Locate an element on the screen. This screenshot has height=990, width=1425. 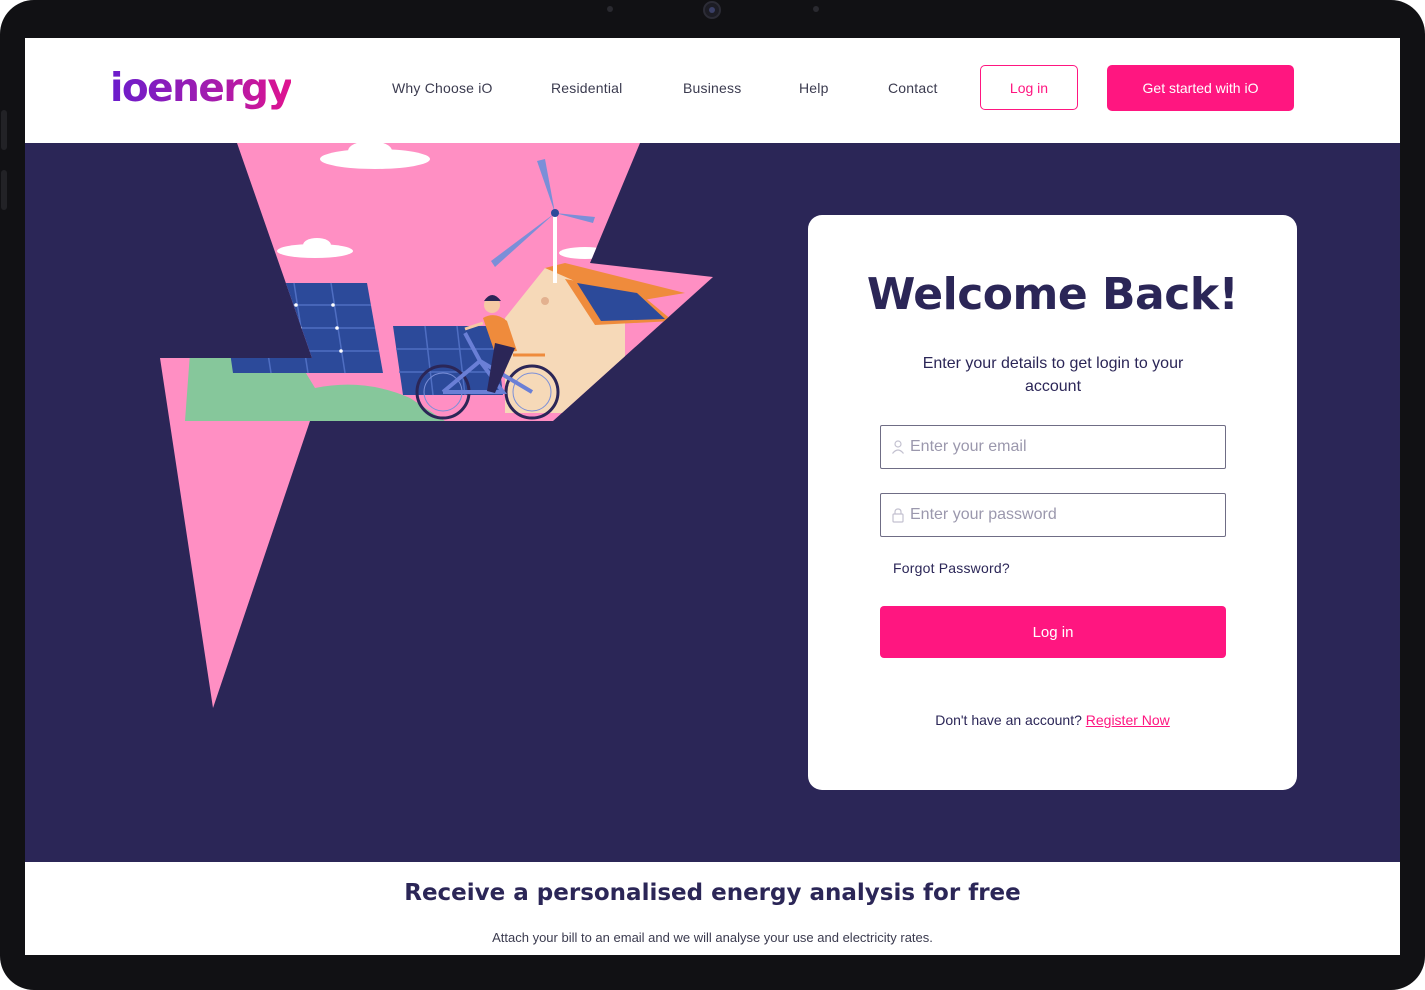
nav-why-choose-io: Why Choose iO is located at coordinates (442, 88).